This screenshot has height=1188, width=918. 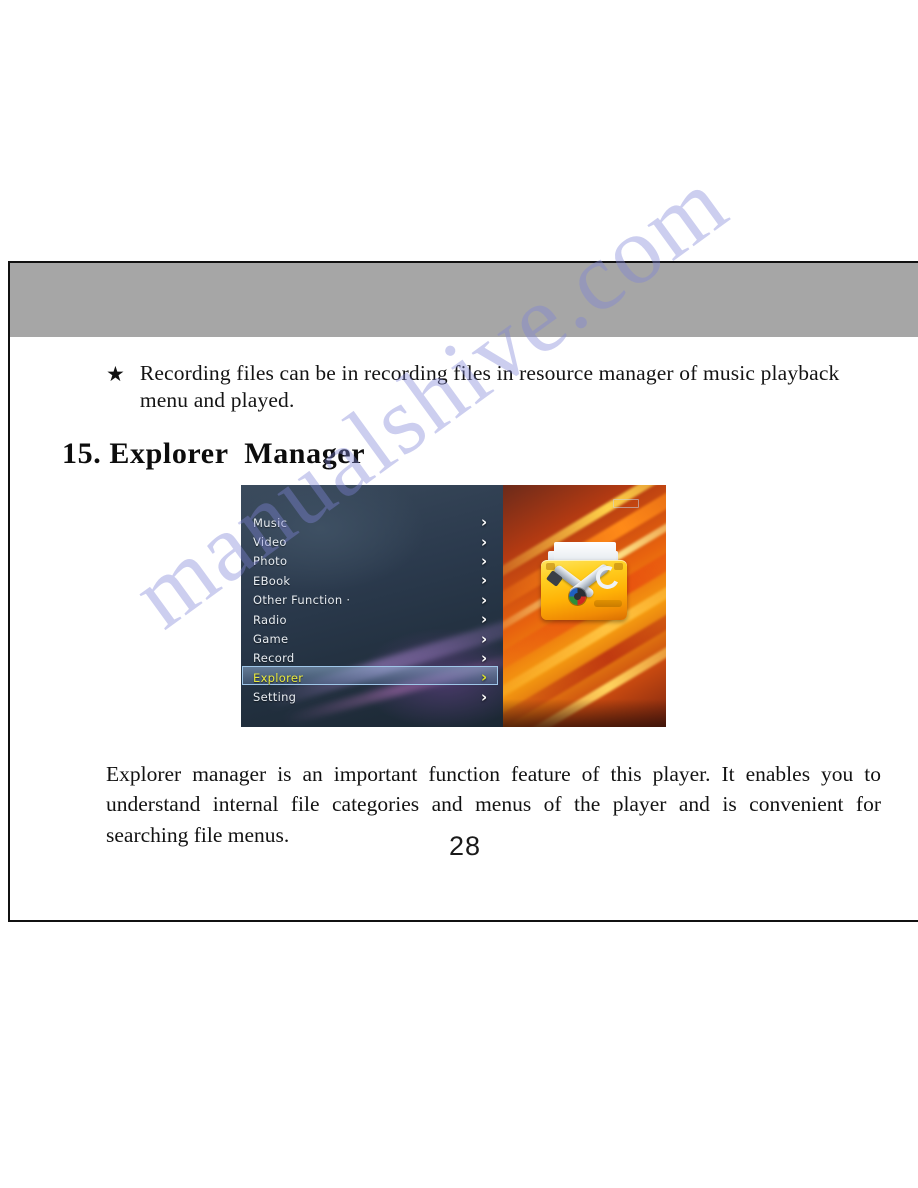 I want to click on device-menu-item-ebook: EBook ›, so click(x=372, y=580).